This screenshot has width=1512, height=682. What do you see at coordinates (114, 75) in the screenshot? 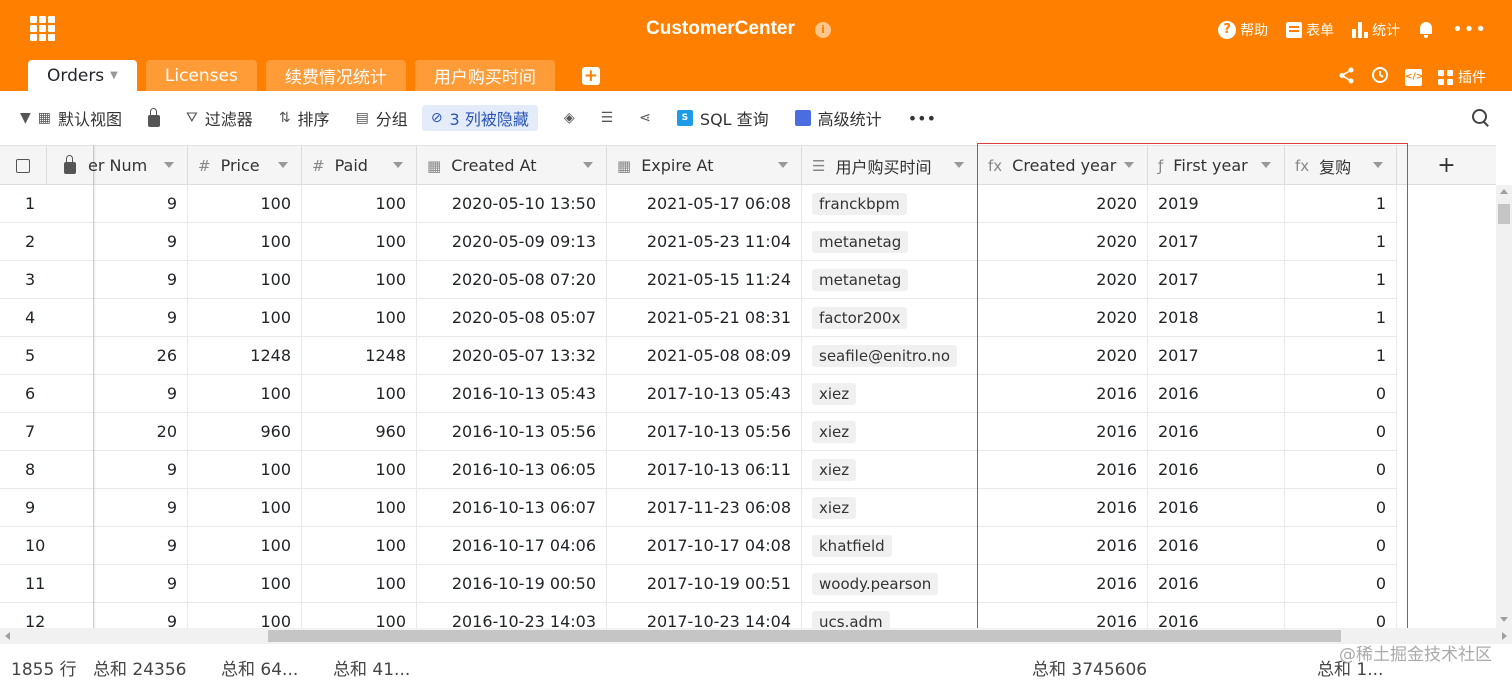
I see `chevron-down-icon: ▼` at bounding box center [114, 75].